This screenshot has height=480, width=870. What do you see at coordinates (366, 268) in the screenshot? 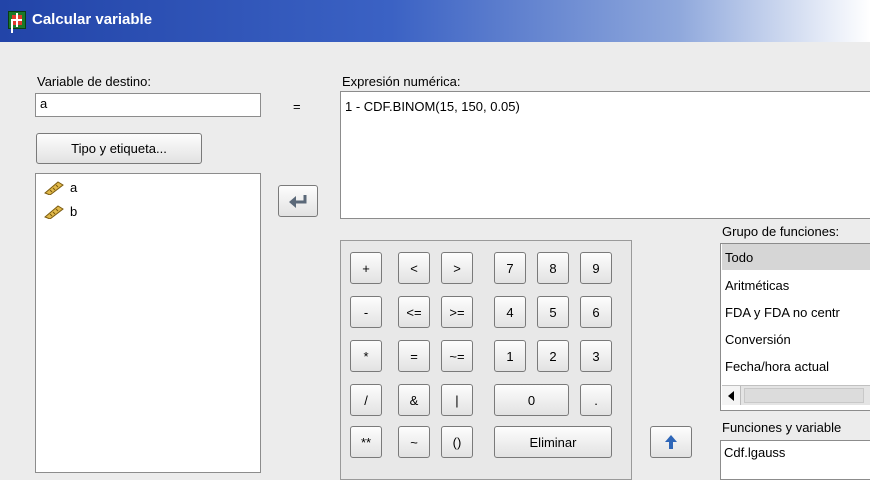
I see `plus-key: +` at bounding box center [366, 268].